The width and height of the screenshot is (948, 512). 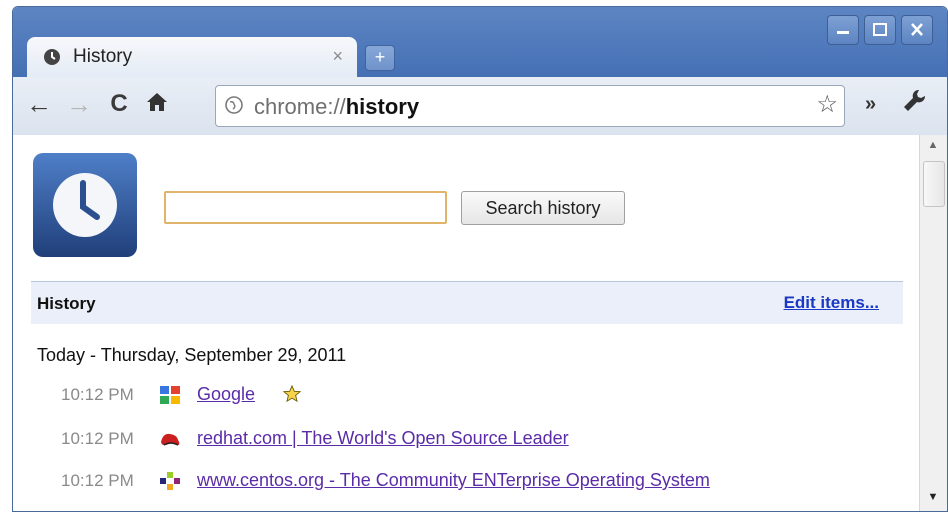 What do you see at coordinates (292, 394) in the screenshot?
I see `bookmarked-star-icon` at bounding box center [292, 394].